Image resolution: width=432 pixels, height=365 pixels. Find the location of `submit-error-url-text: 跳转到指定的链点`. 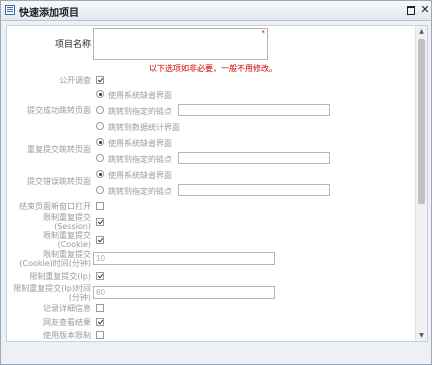

submit-error-url-text: 跳转到指定的链点 is located at coordinates (140, 191).